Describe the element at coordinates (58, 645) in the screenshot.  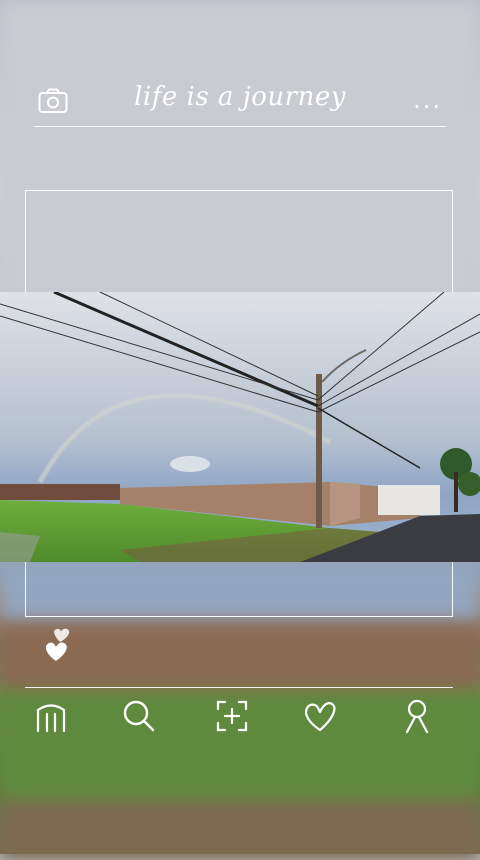
I see `double-heart-icon` at that location.